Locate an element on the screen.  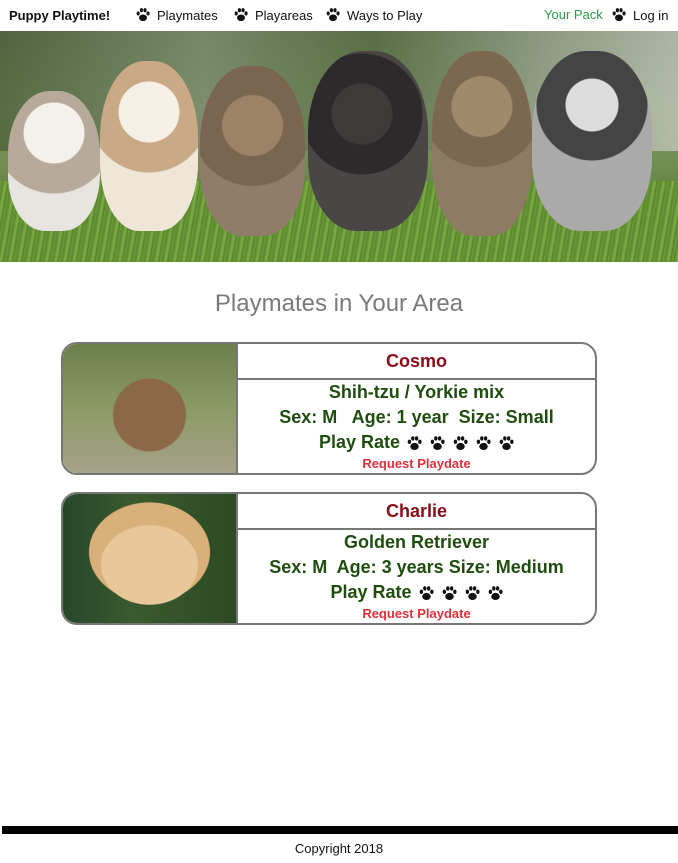
nav-link-label: Your Pack is located at coordinates (573, 14).